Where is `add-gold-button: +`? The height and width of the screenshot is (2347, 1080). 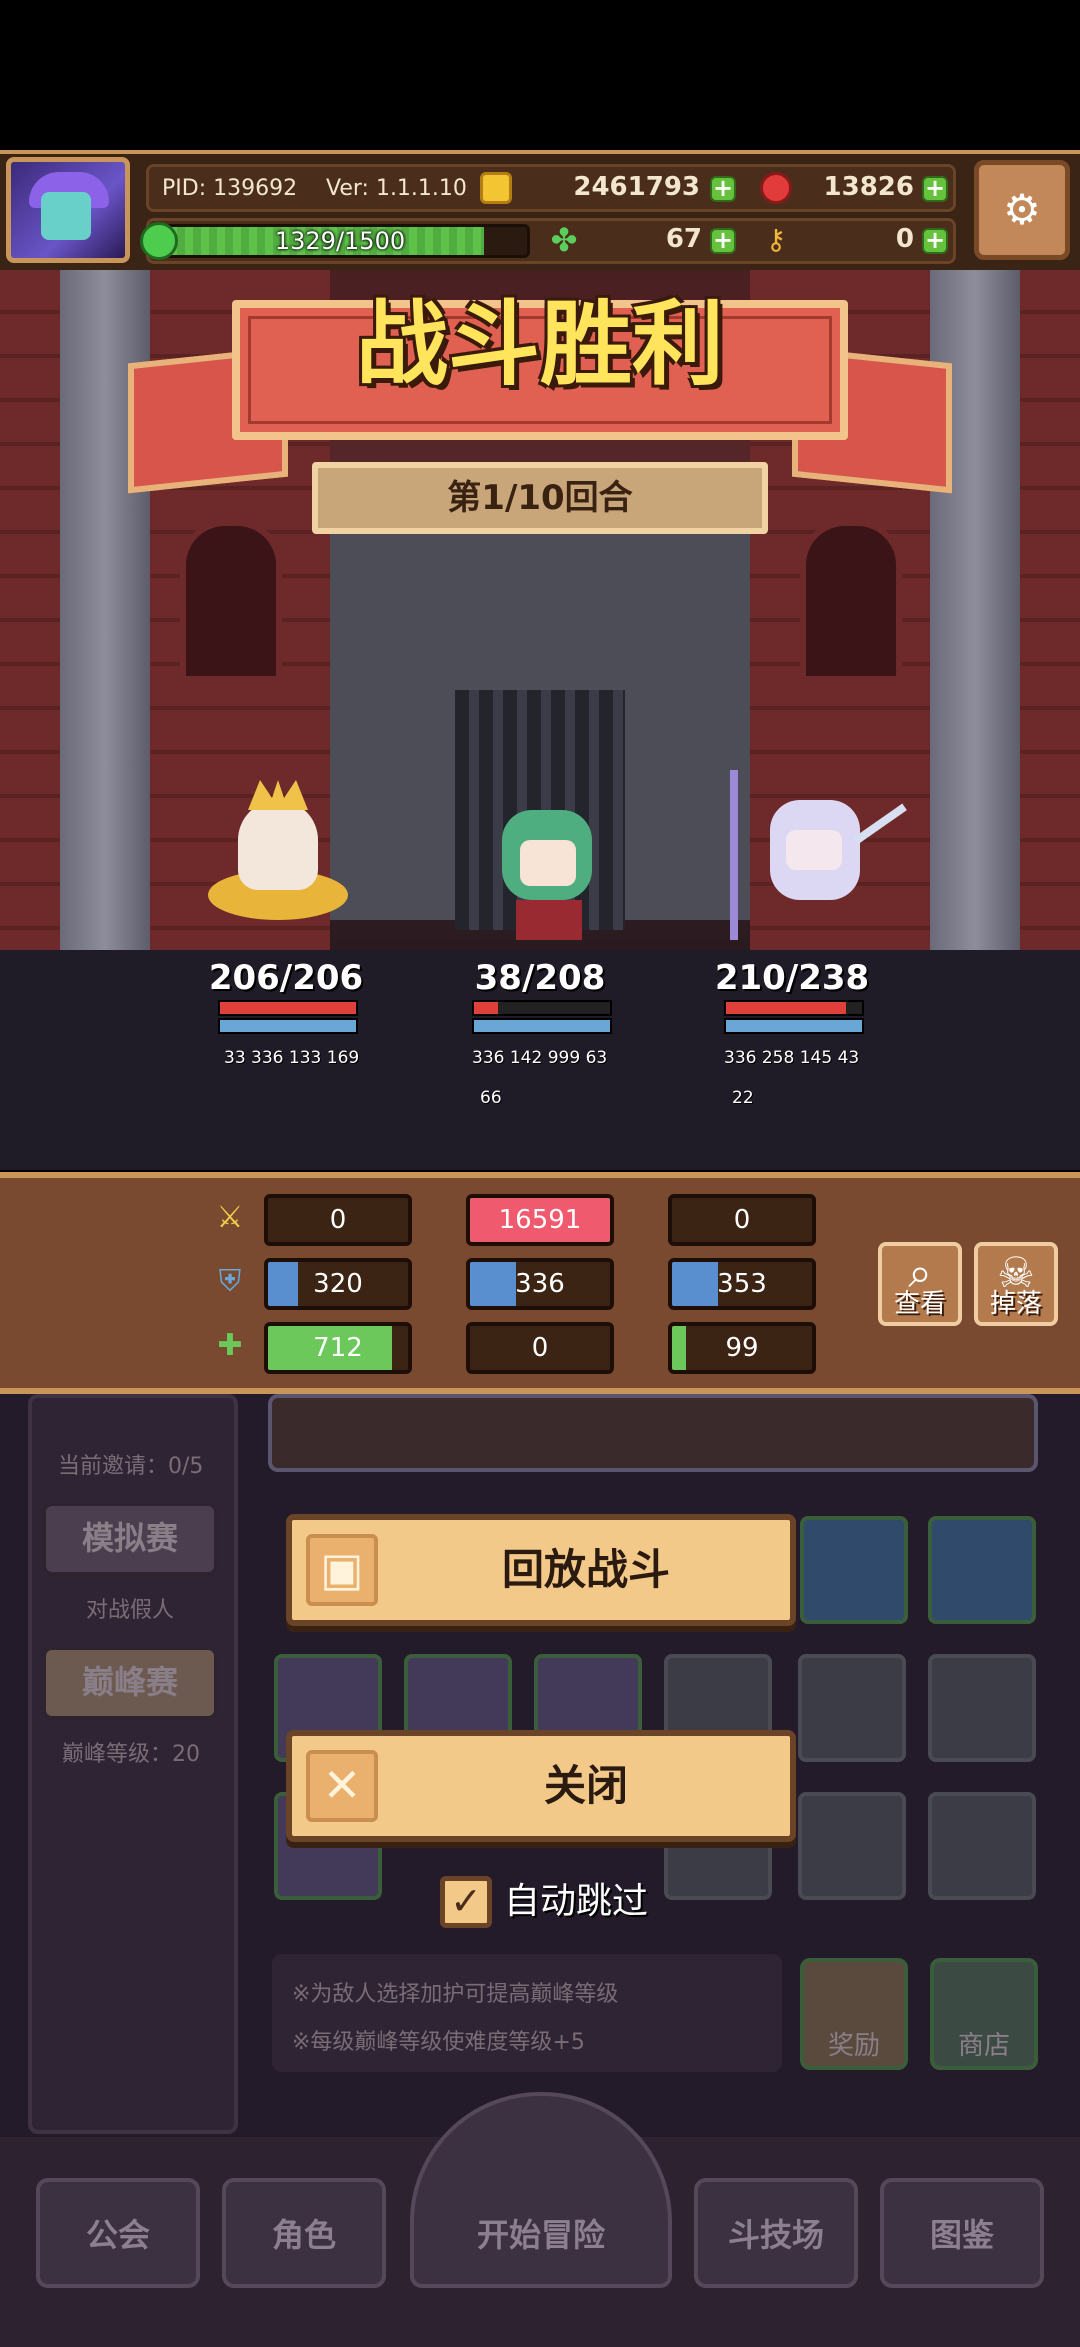
add-gold-button: + is located at coordinates (723, 189).